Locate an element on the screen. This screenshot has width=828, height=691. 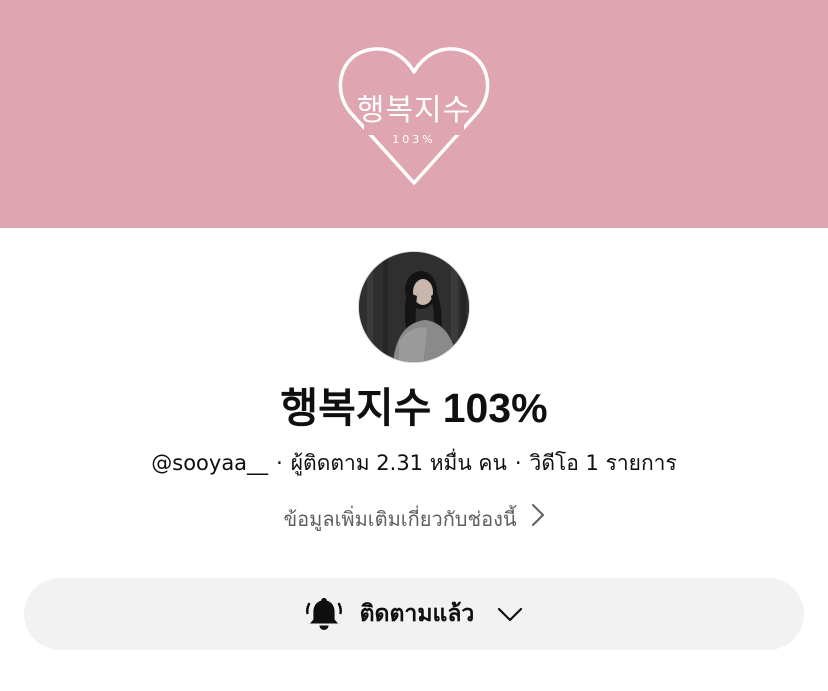
channel-avatar is located at coordinates (414, 307).